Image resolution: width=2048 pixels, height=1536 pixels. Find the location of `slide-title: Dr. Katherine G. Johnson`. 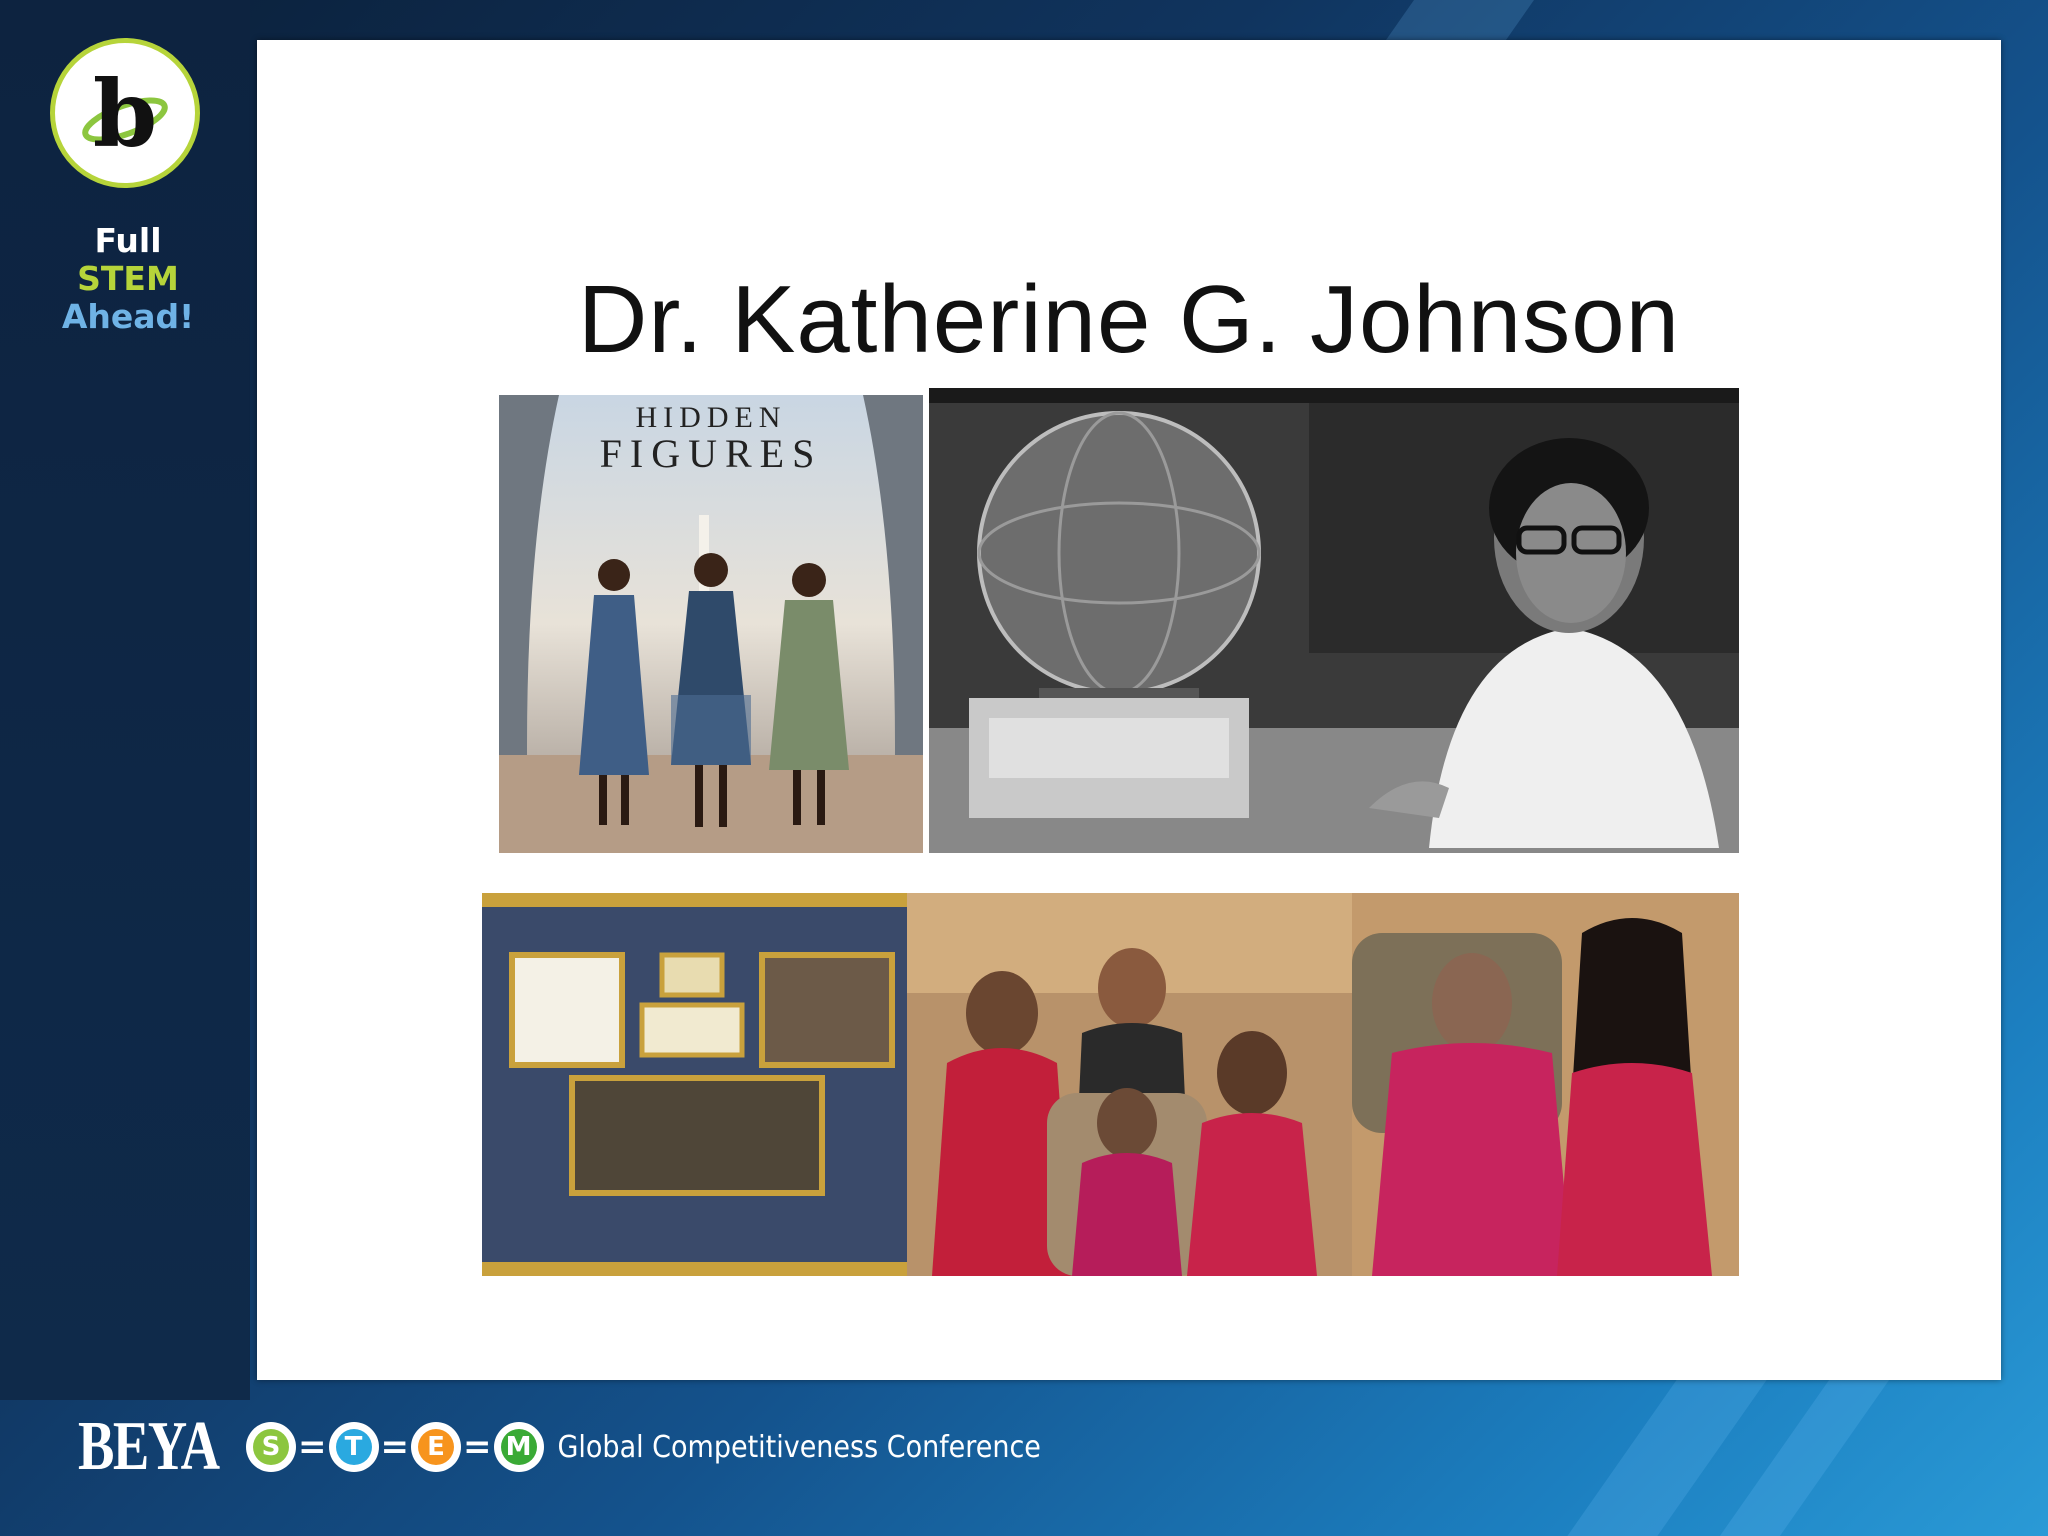

slide-title: Dr. Katherine G. Johnson is located at coordinates (1129, 319).